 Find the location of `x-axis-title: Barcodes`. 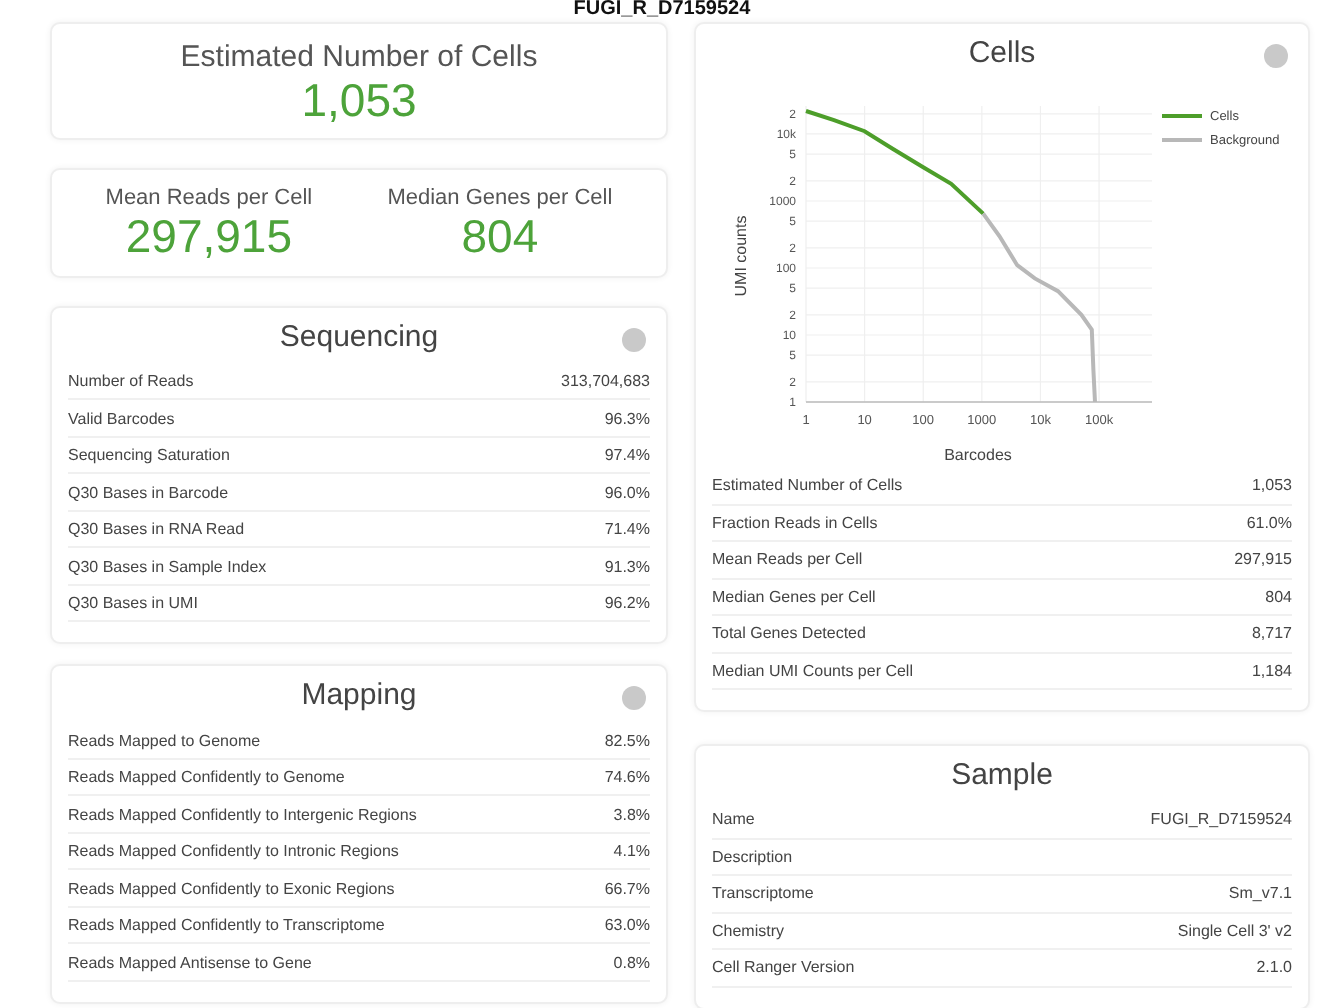

x-axis-title: Barcodes is located at coordinates (978, 455).